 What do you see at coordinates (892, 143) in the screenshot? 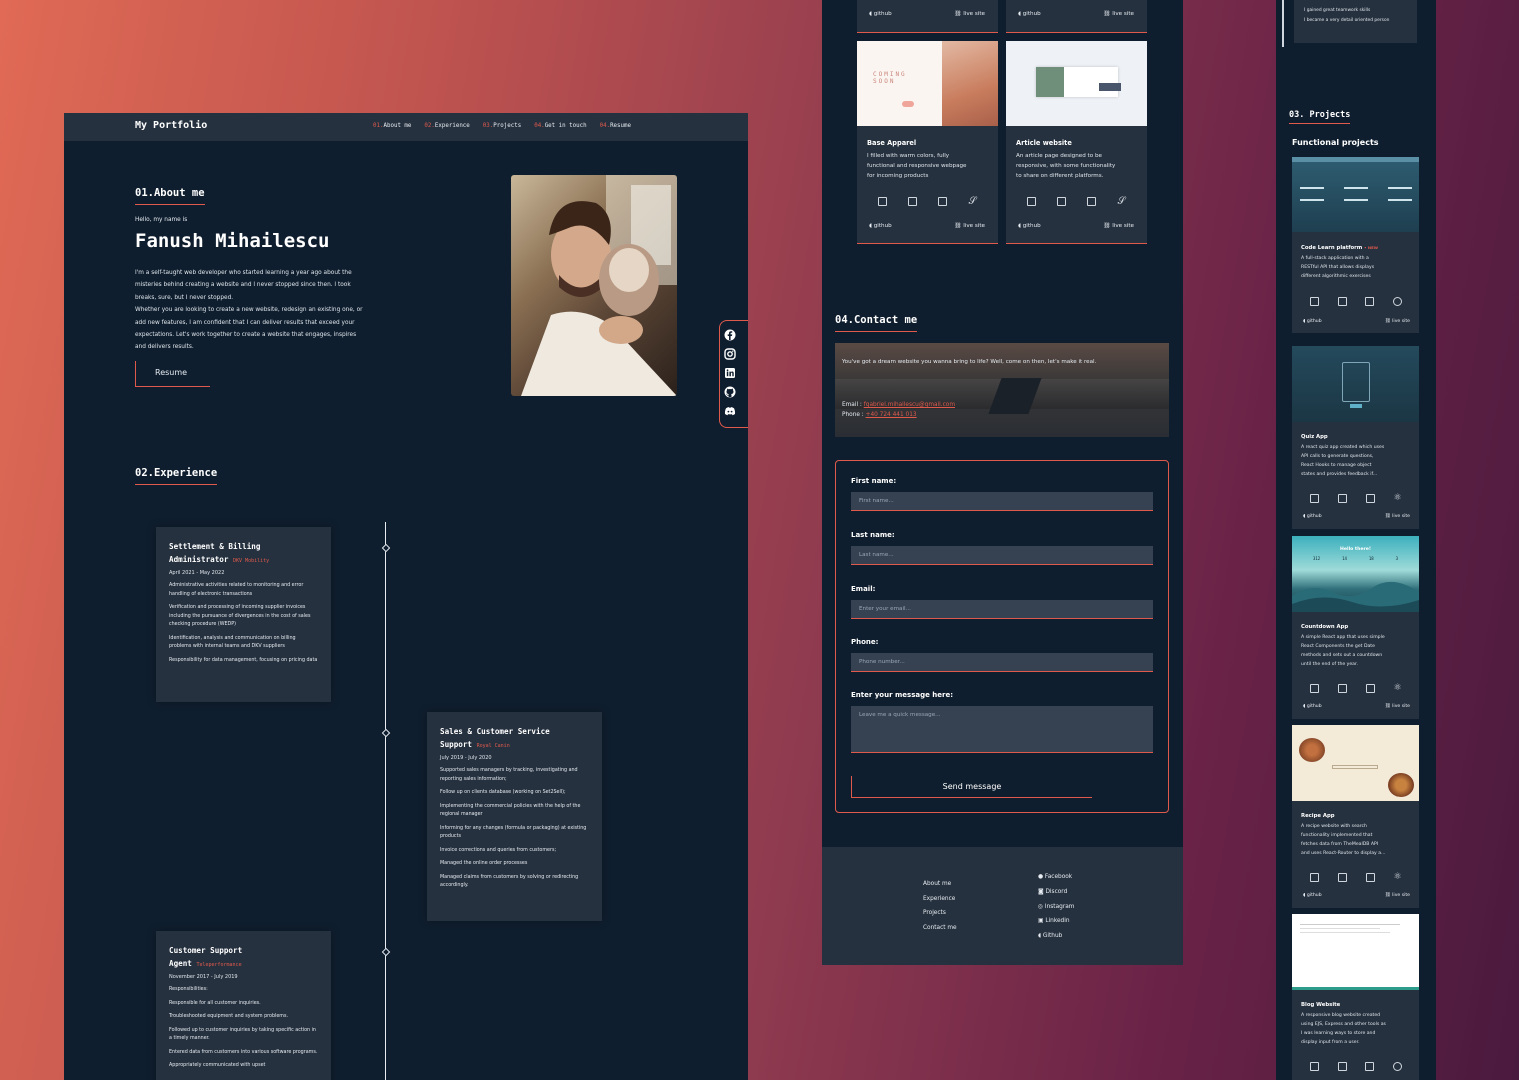
I see `project-title: Base Apparel` at bounding box center [892, 143].